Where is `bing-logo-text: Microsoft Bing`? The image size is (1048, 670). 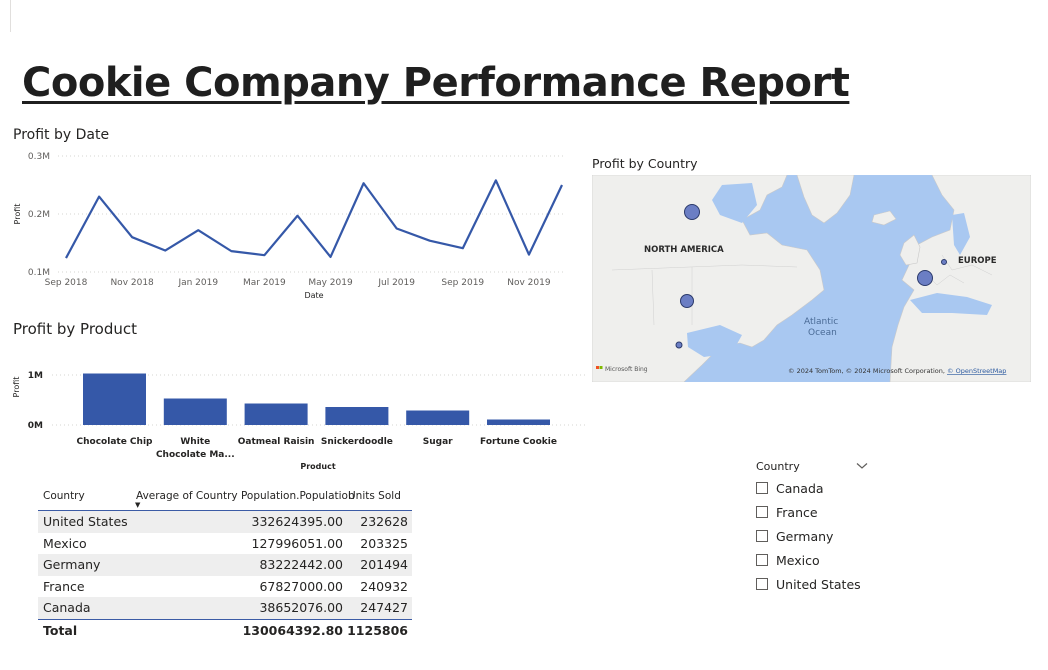 bing-logo-text: Microsoft Bing is located at coordinates (626, 369).